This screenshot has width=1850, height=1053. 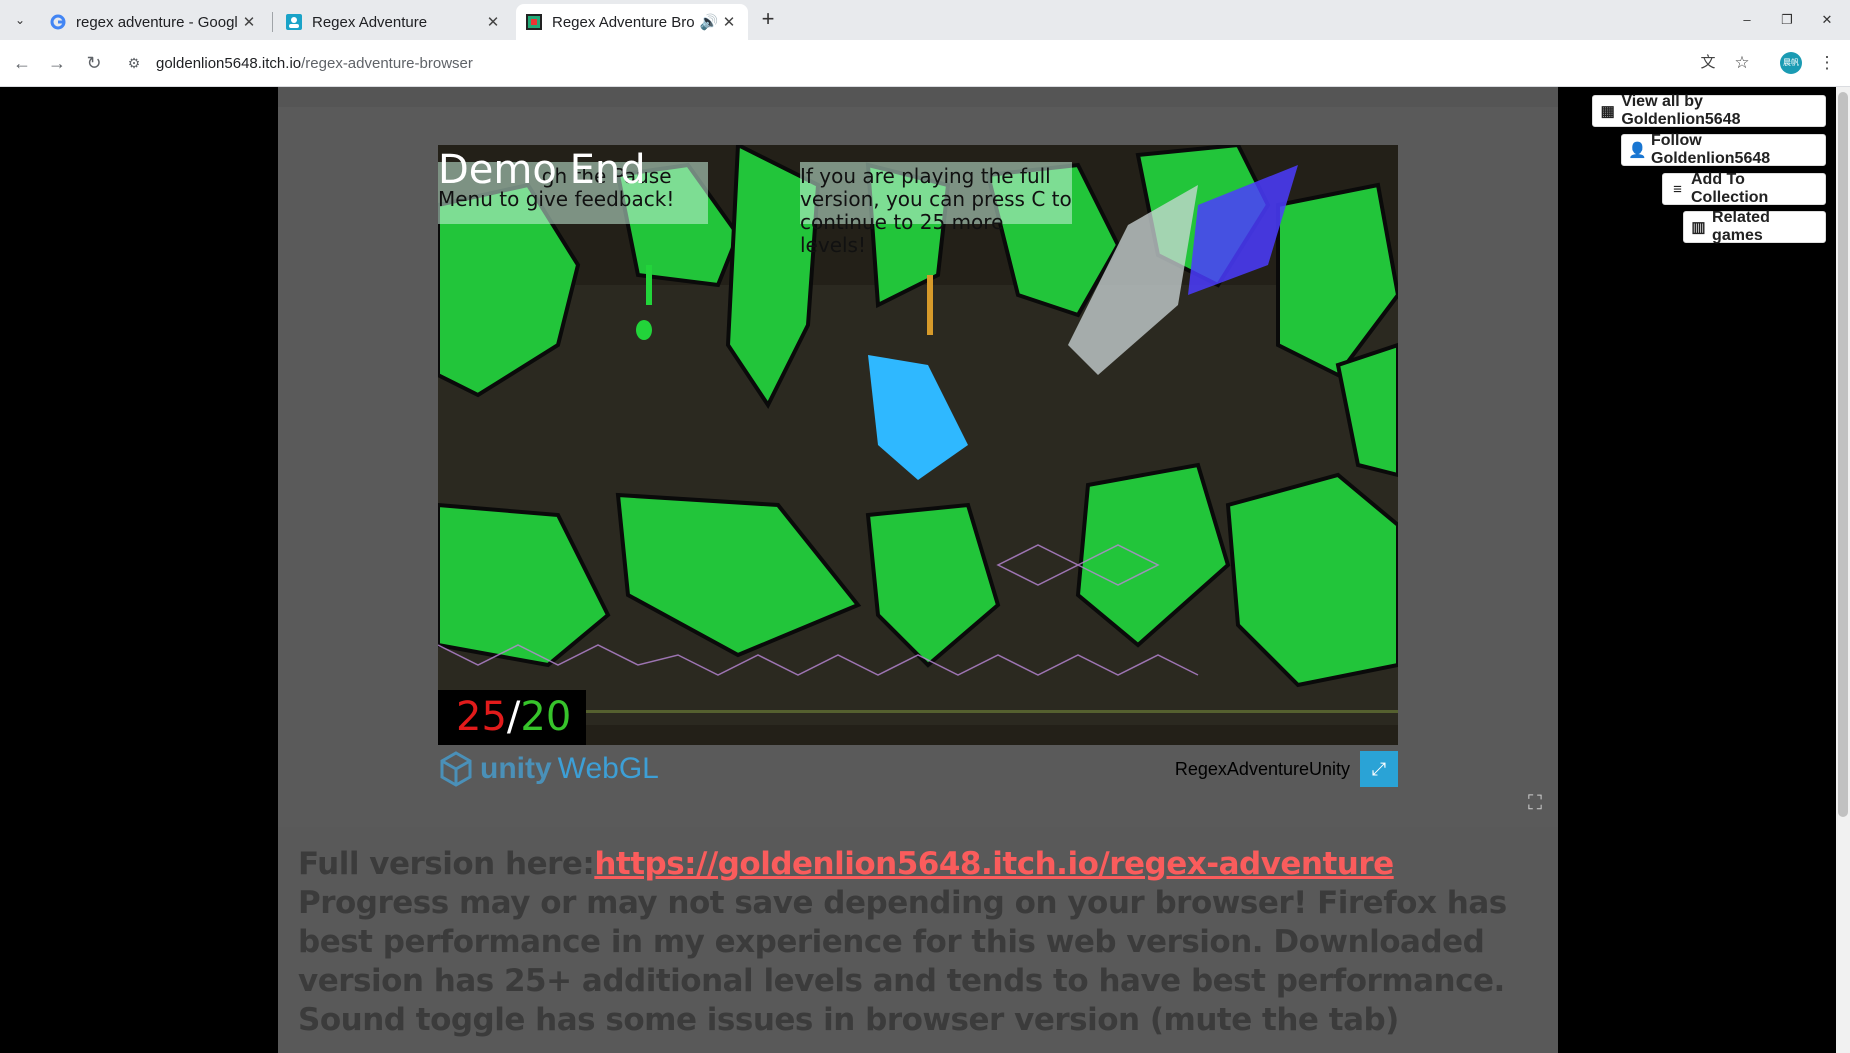 What do you see at coordinates (1681, 110) in the screenshot?
I see `view-all-label: View all by Goldenlion5648` at bounding box center [1681, 110].